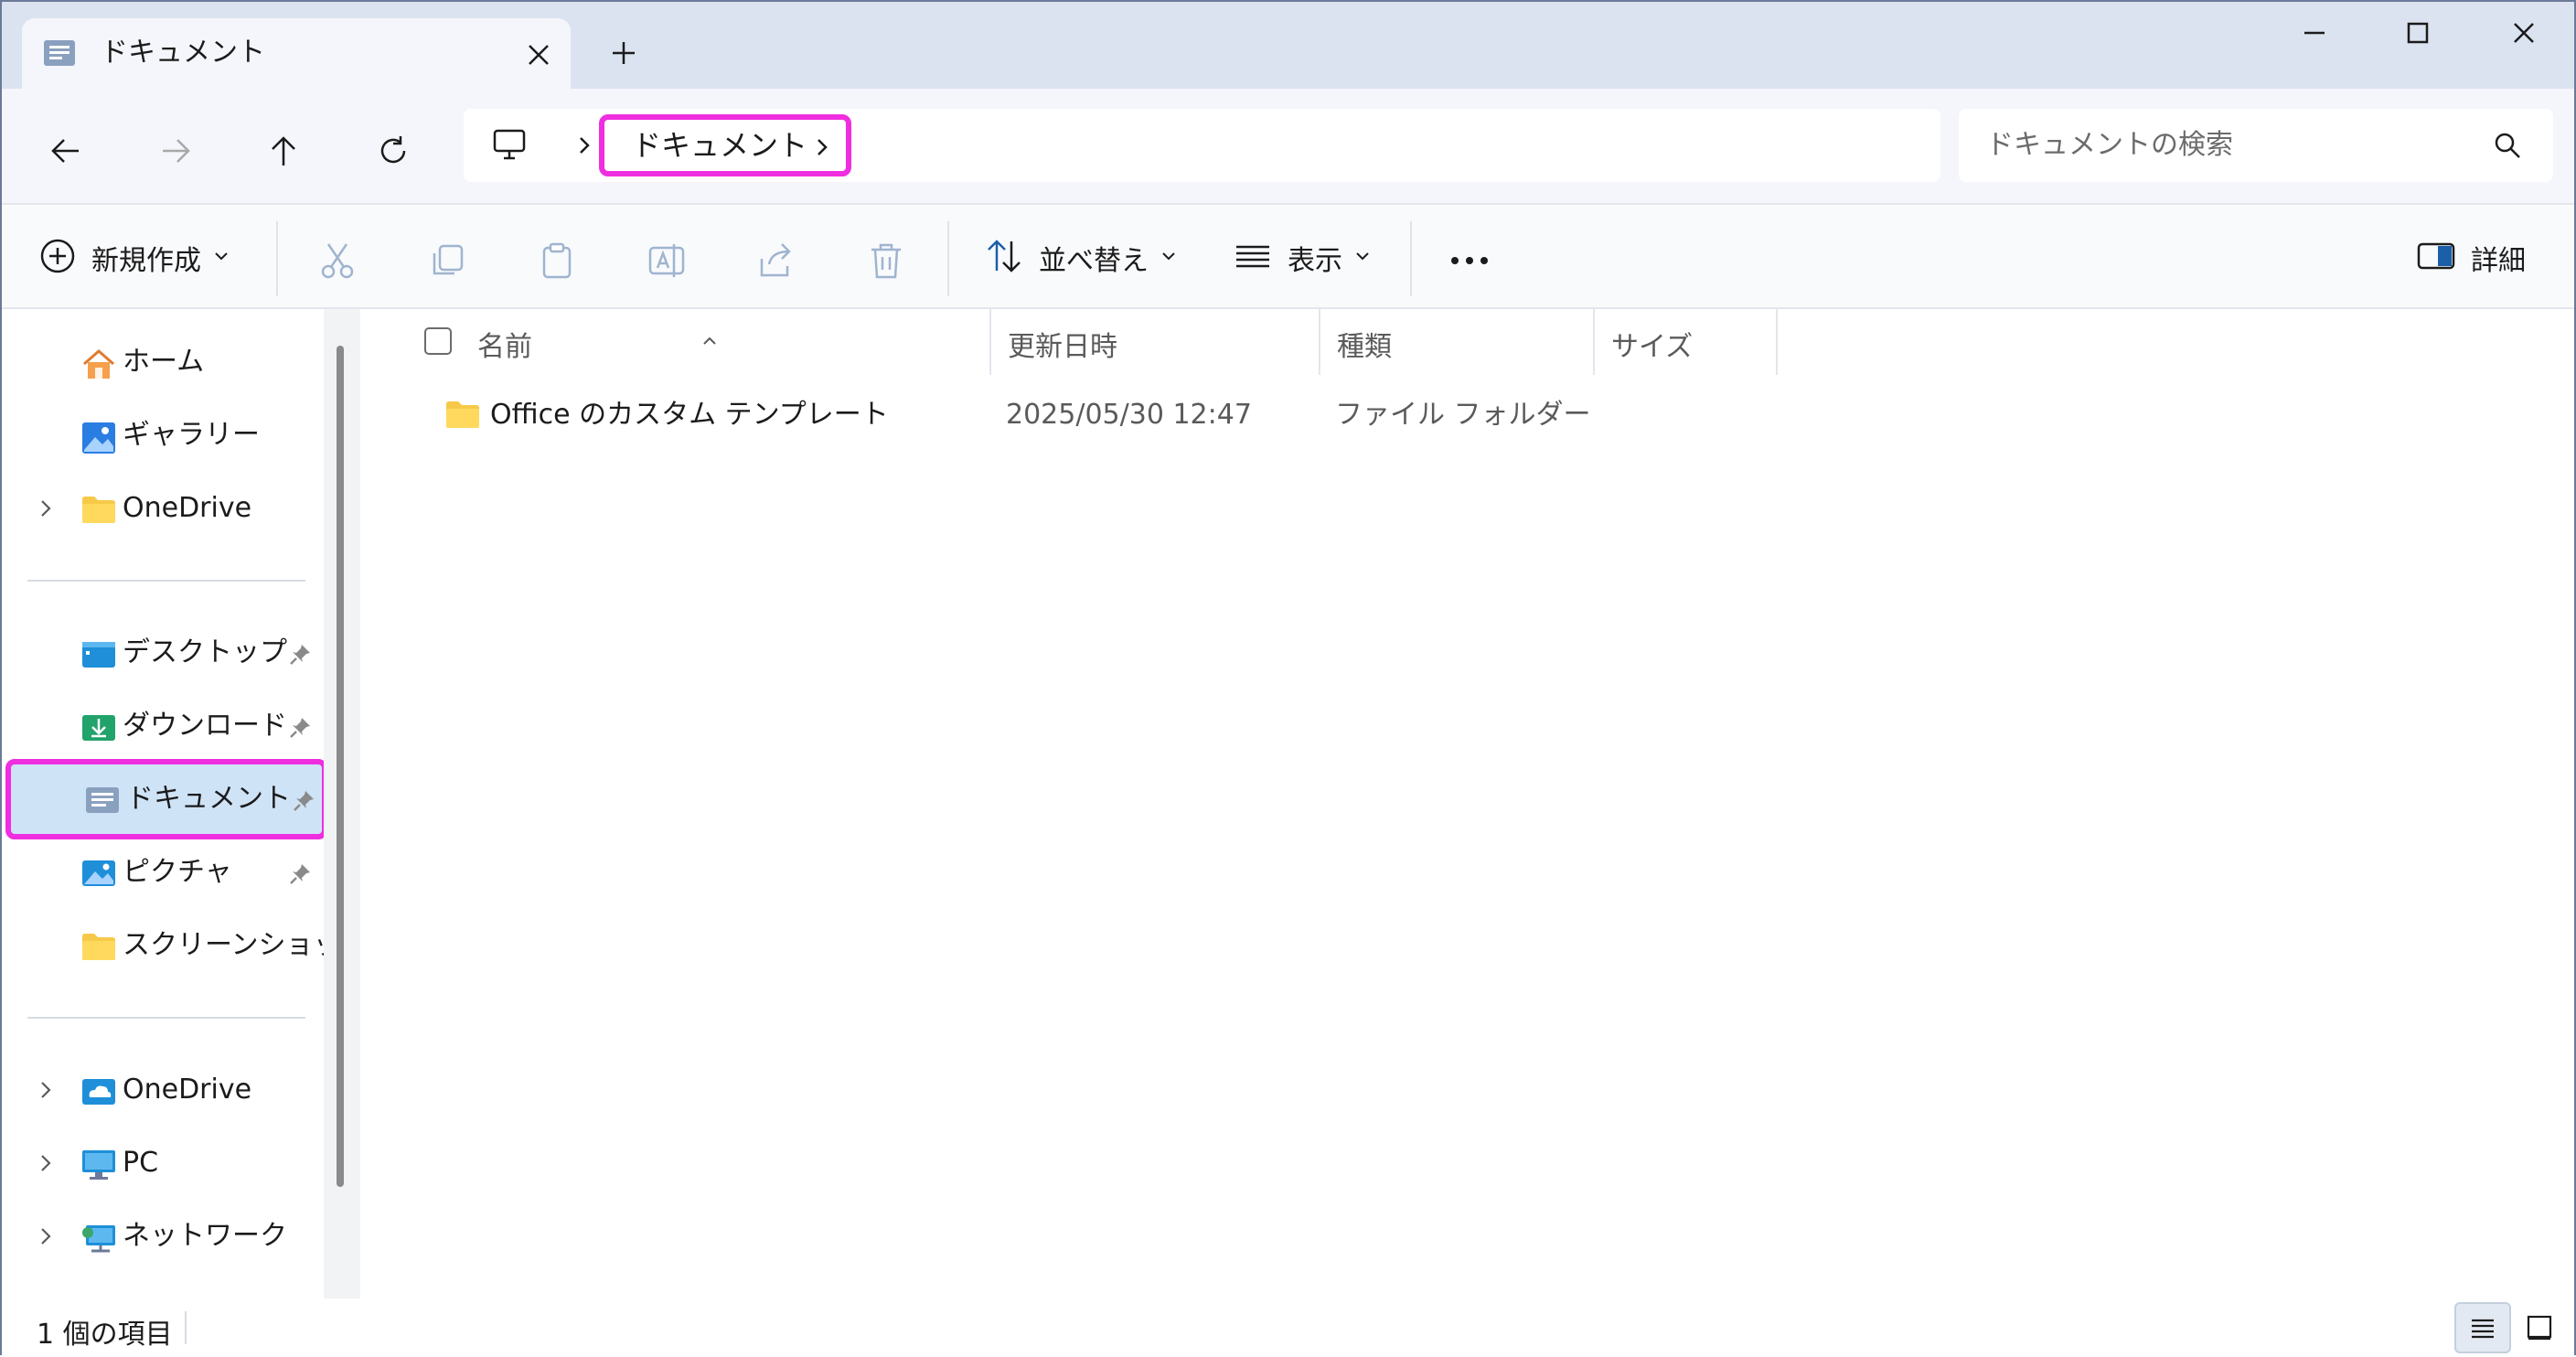  I want to click on file-type: ファイル フォルダー, so click(1463, 415).